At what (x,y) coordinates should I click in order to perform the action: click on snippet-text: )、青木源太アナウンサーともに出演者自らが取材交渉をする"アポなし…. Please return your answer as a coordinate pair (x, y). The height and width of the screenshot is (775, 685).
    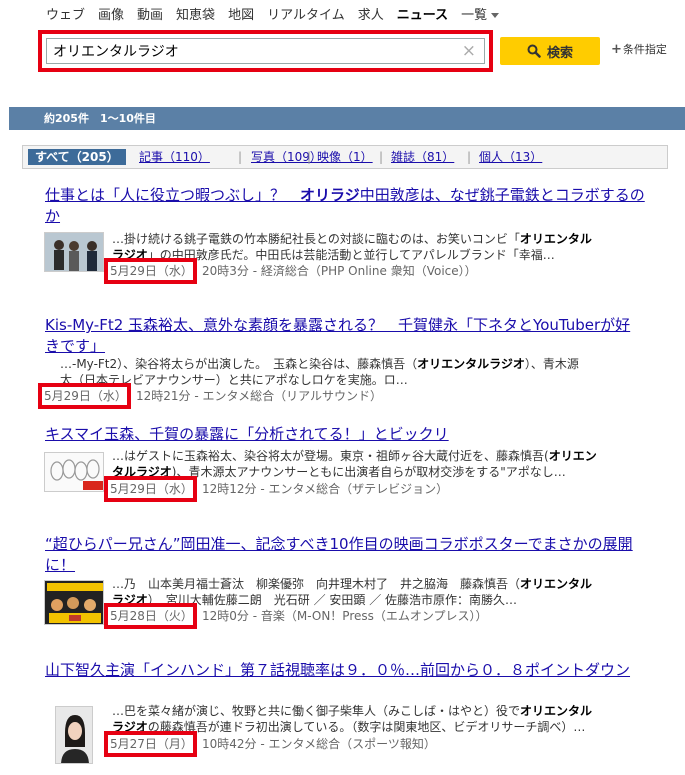
    Looking at the image, I should click on (368, 472).